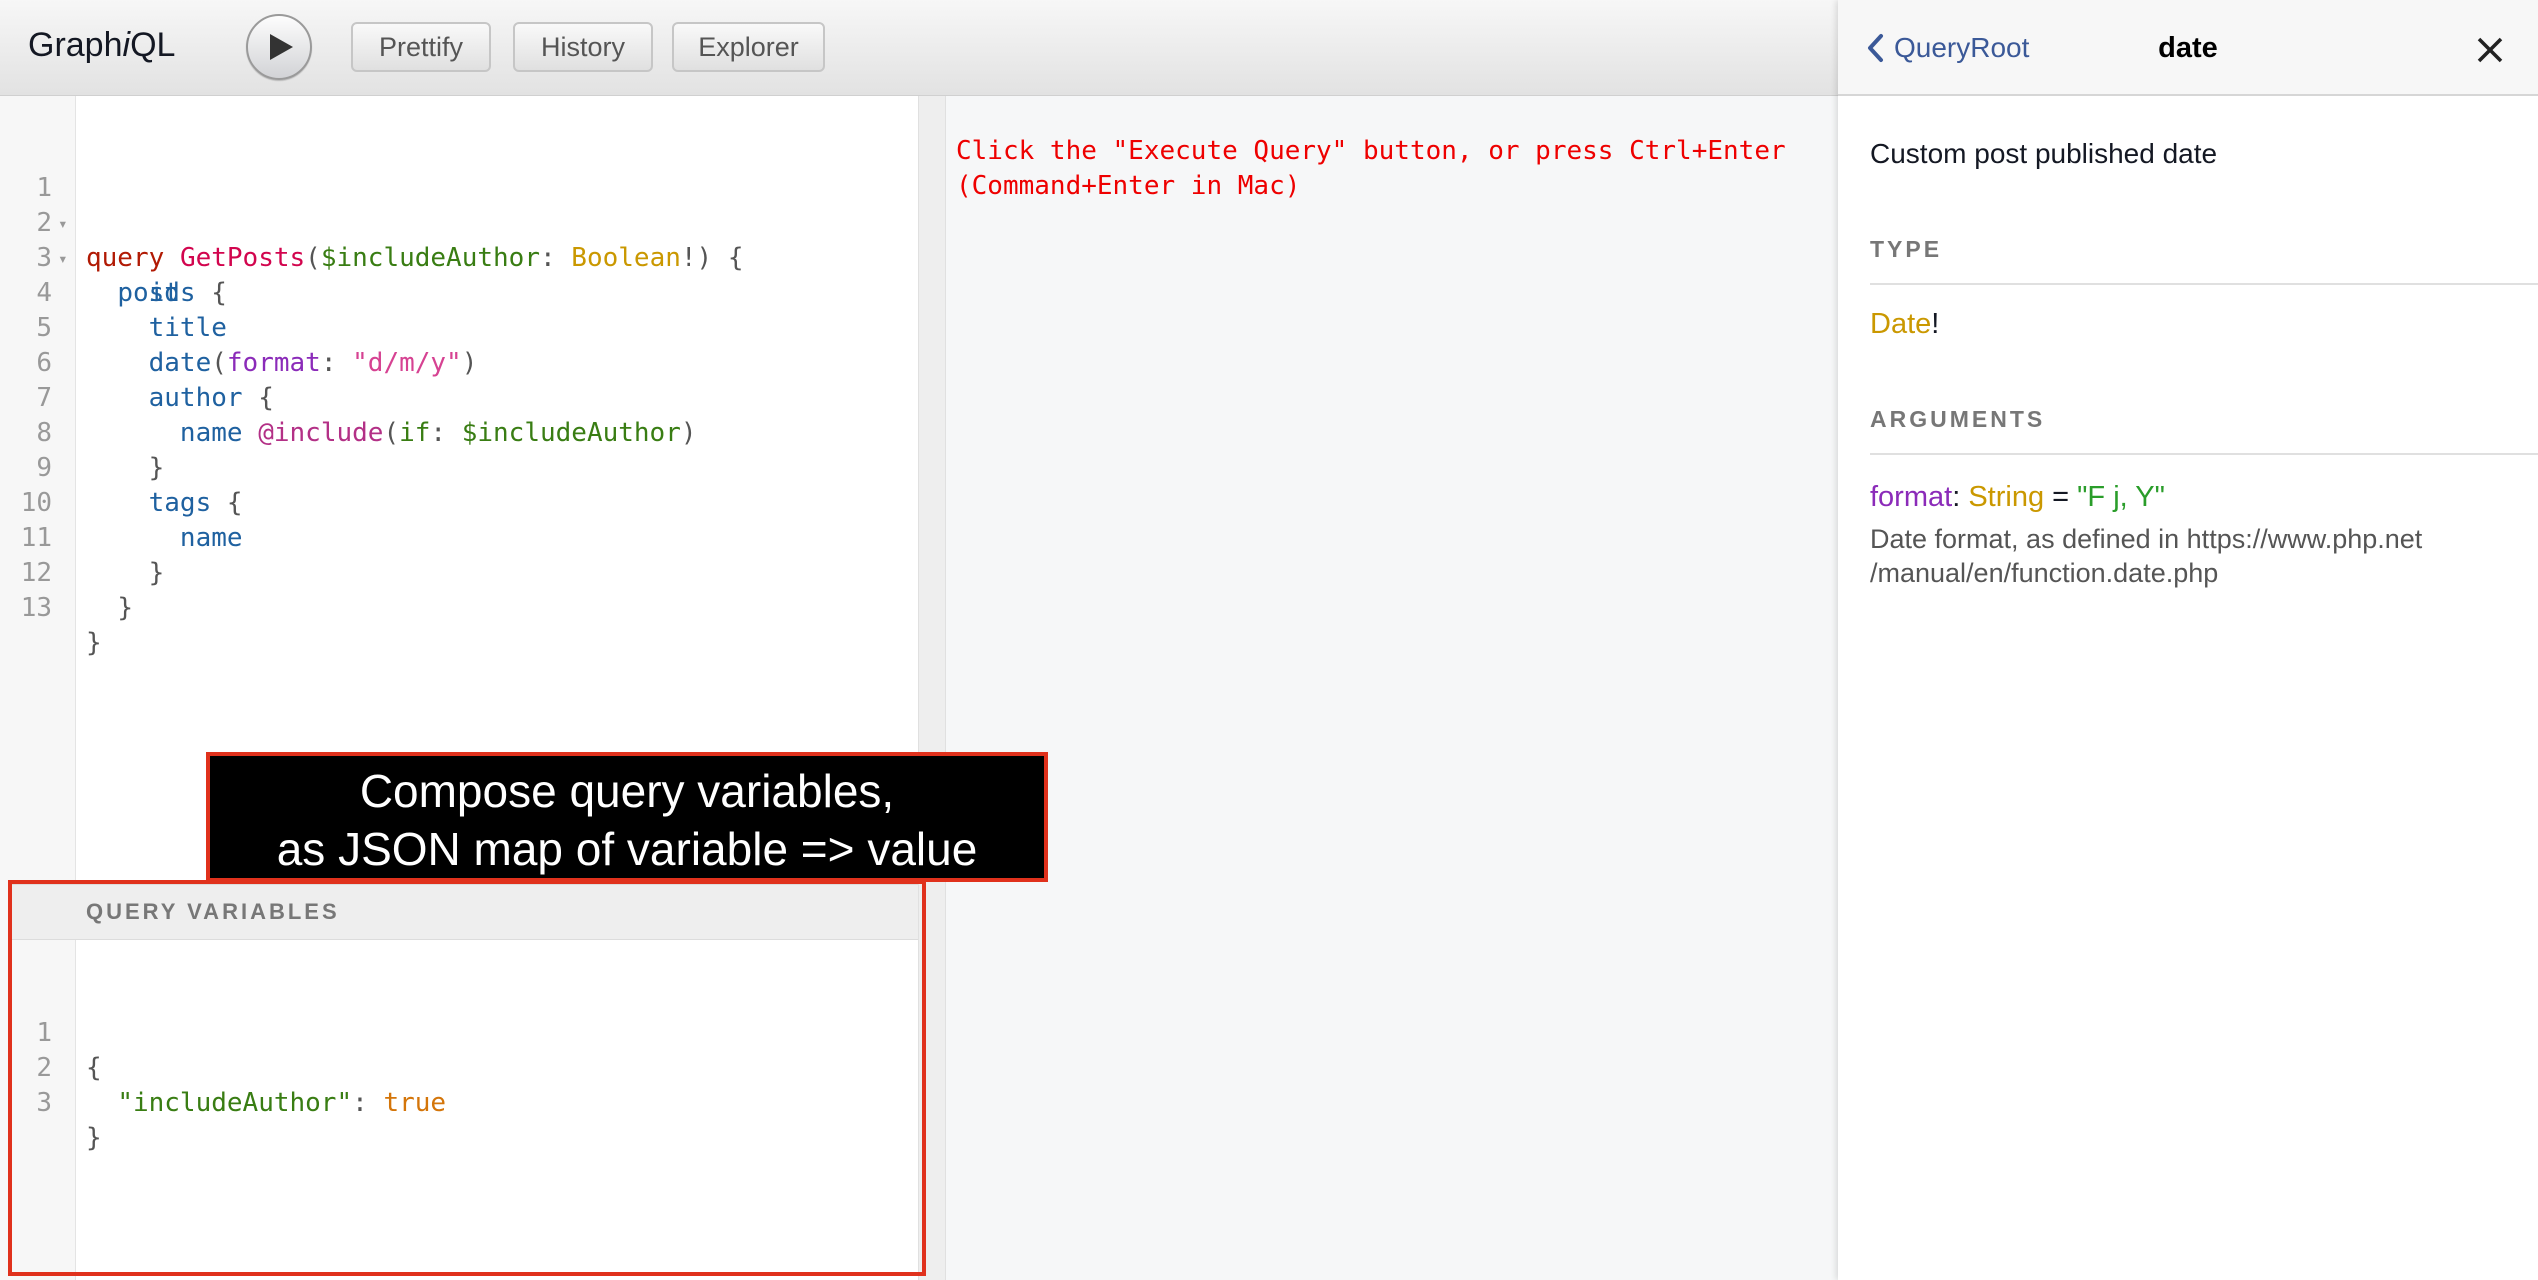  Describe the element at coordinates (1906, 249) in the screenshot. I see `type-section-title: TYPE` at that location.